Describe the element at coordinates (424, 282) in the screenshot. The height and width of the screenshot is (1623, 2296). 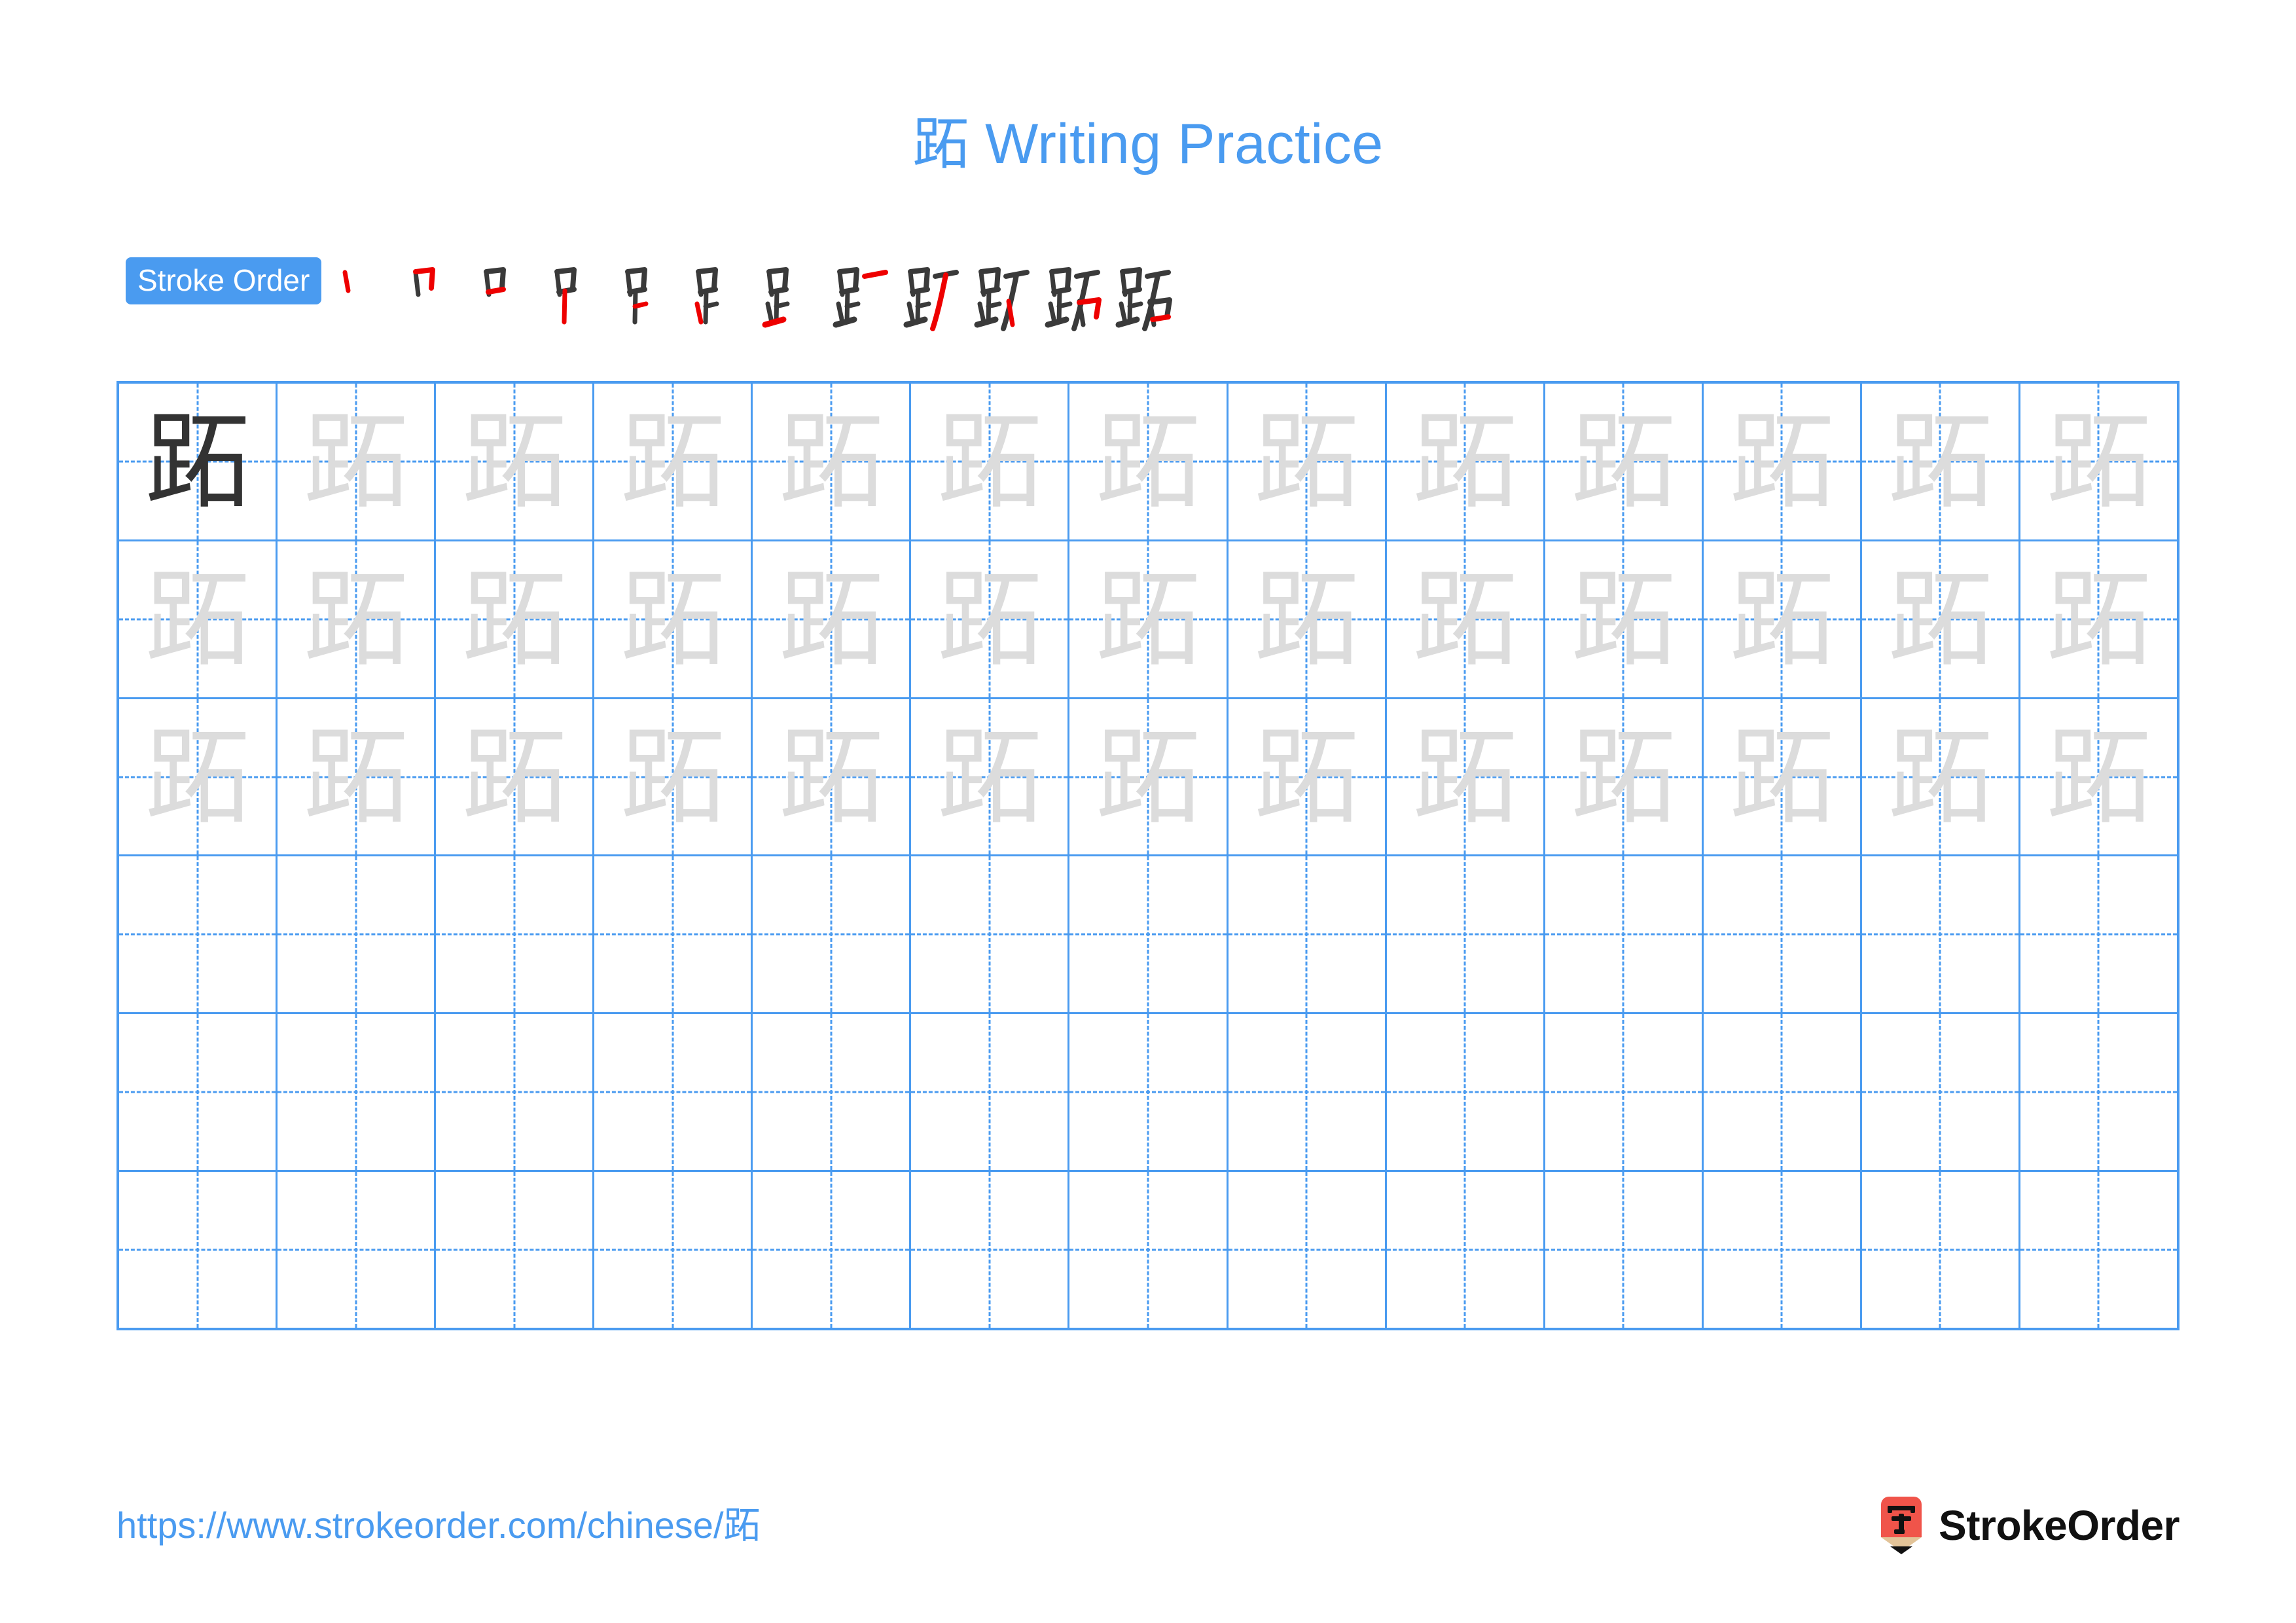
I see `stroke-step-2-icon` at that location.